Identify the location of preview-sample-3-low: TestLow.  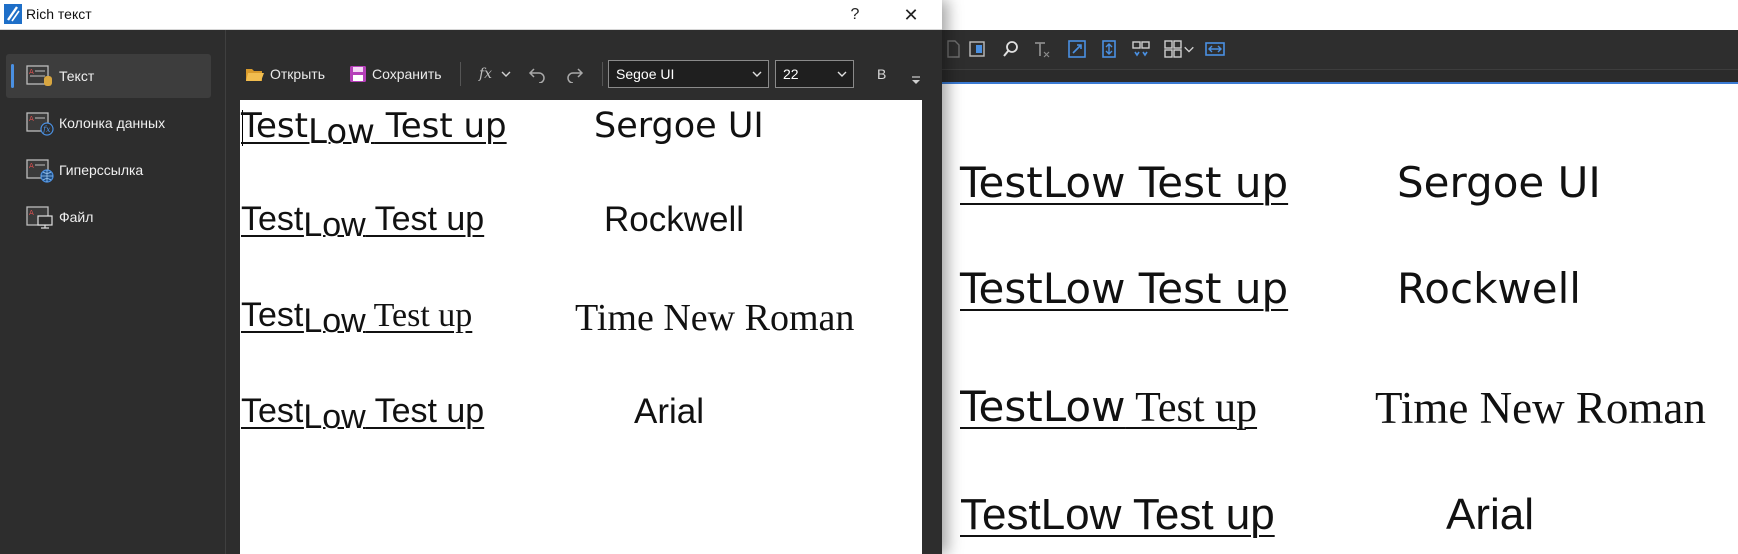
(1043, 406).